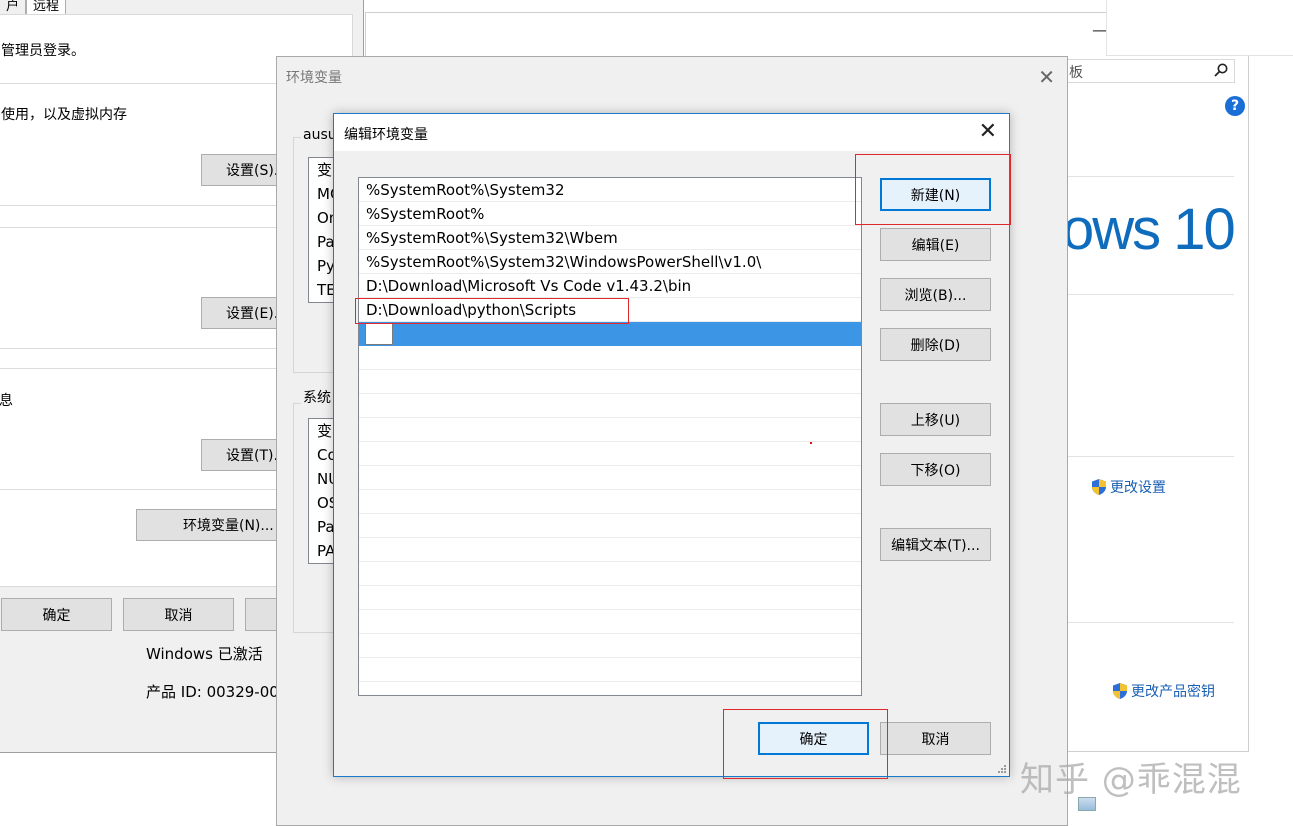  Describe the element at coordinates (1138, 488) in the screenshot. I see `change-settings-label: 更改设置` at that location.